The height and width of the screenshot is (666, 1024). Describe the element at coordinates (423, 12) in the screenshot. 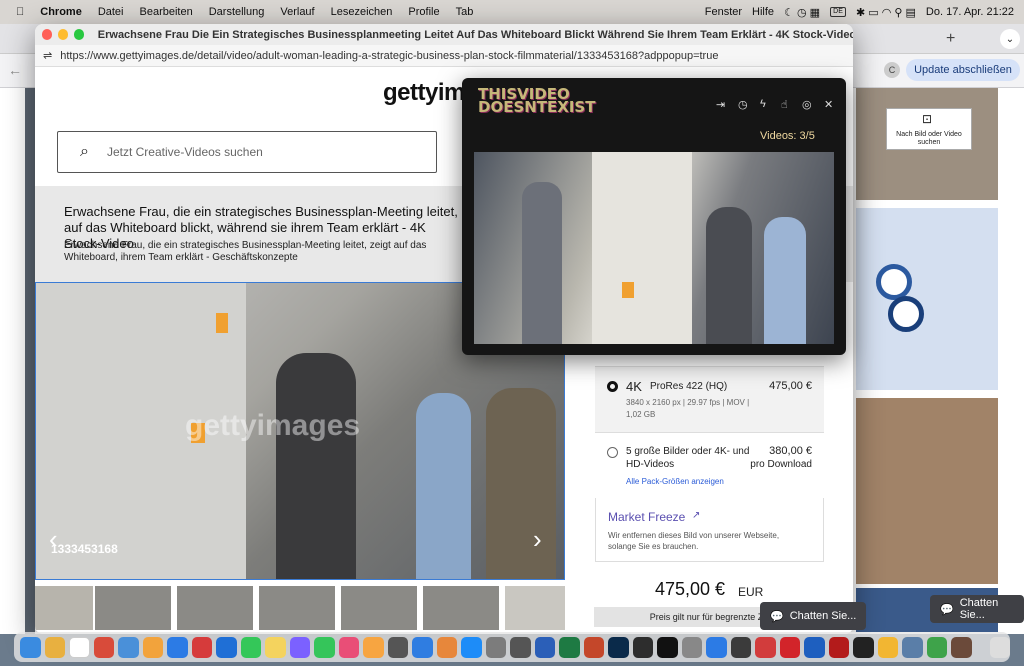

I see `menu-profile: Profile` at that location.